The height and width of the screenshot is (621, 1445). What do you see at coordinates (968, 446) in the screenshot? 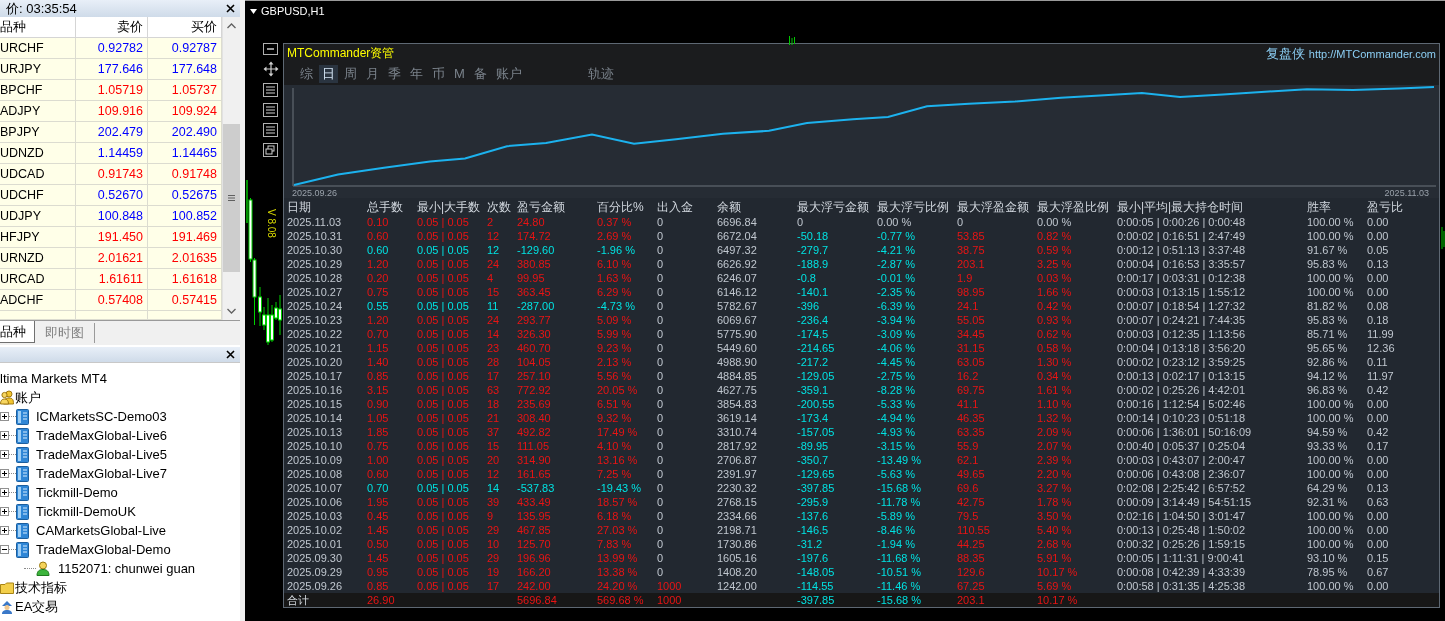
I see `max-float-profit-value: 55.9` at bounding box center [968, 446].